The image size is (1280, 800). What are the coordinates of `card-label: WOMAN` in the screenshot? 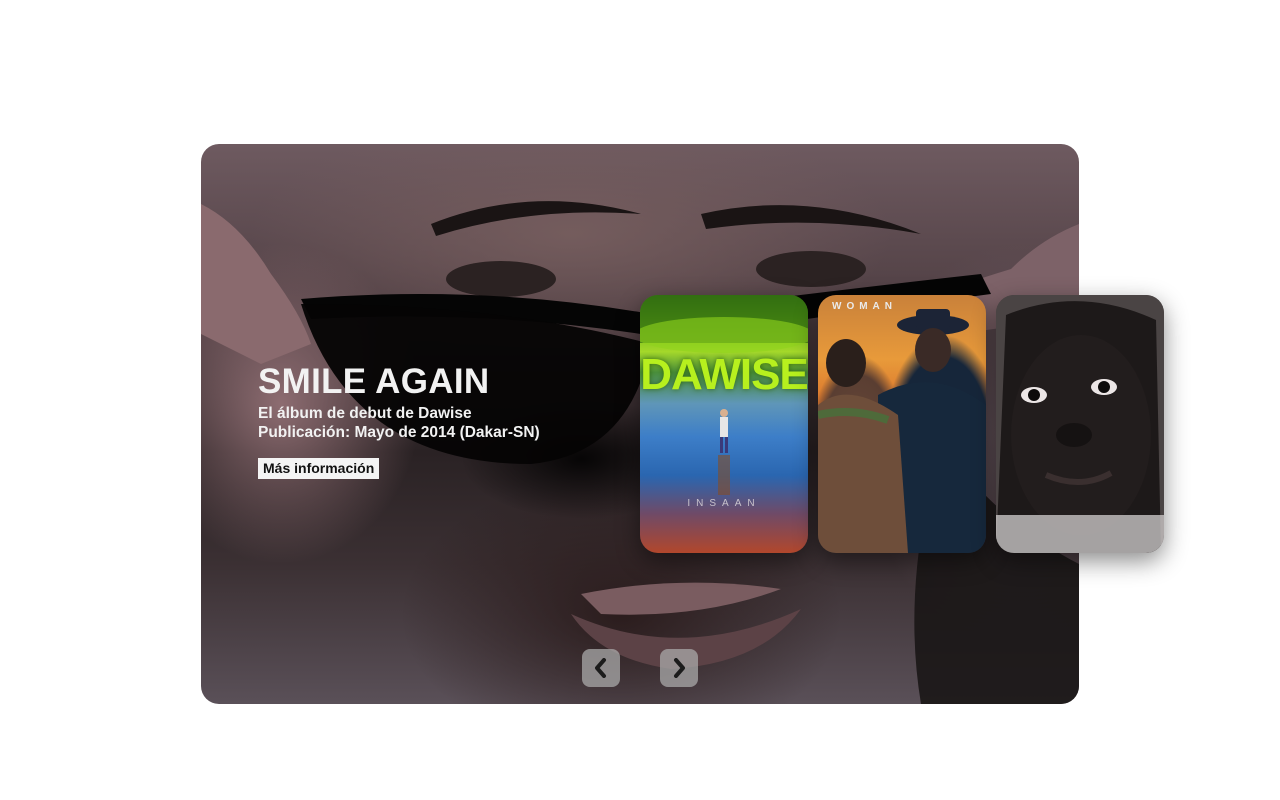 It's located at (864, 306).